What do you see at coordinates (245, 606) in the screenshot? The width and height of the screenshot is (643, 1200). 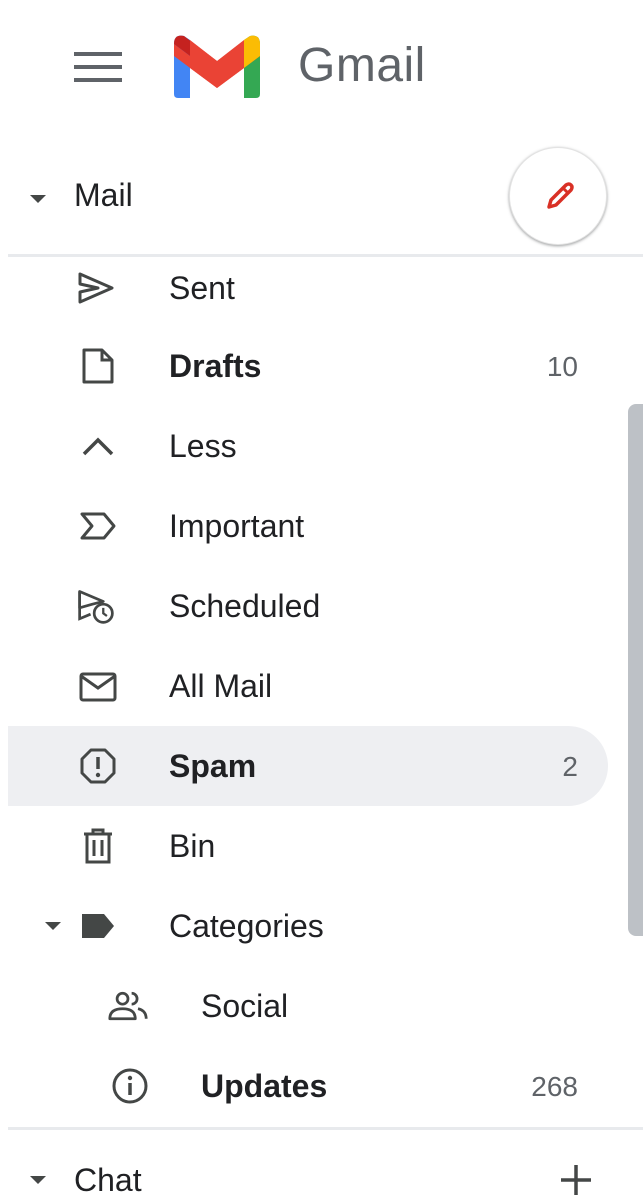 I see `nav-label: Scheduled` at bounding box center [245, 606].